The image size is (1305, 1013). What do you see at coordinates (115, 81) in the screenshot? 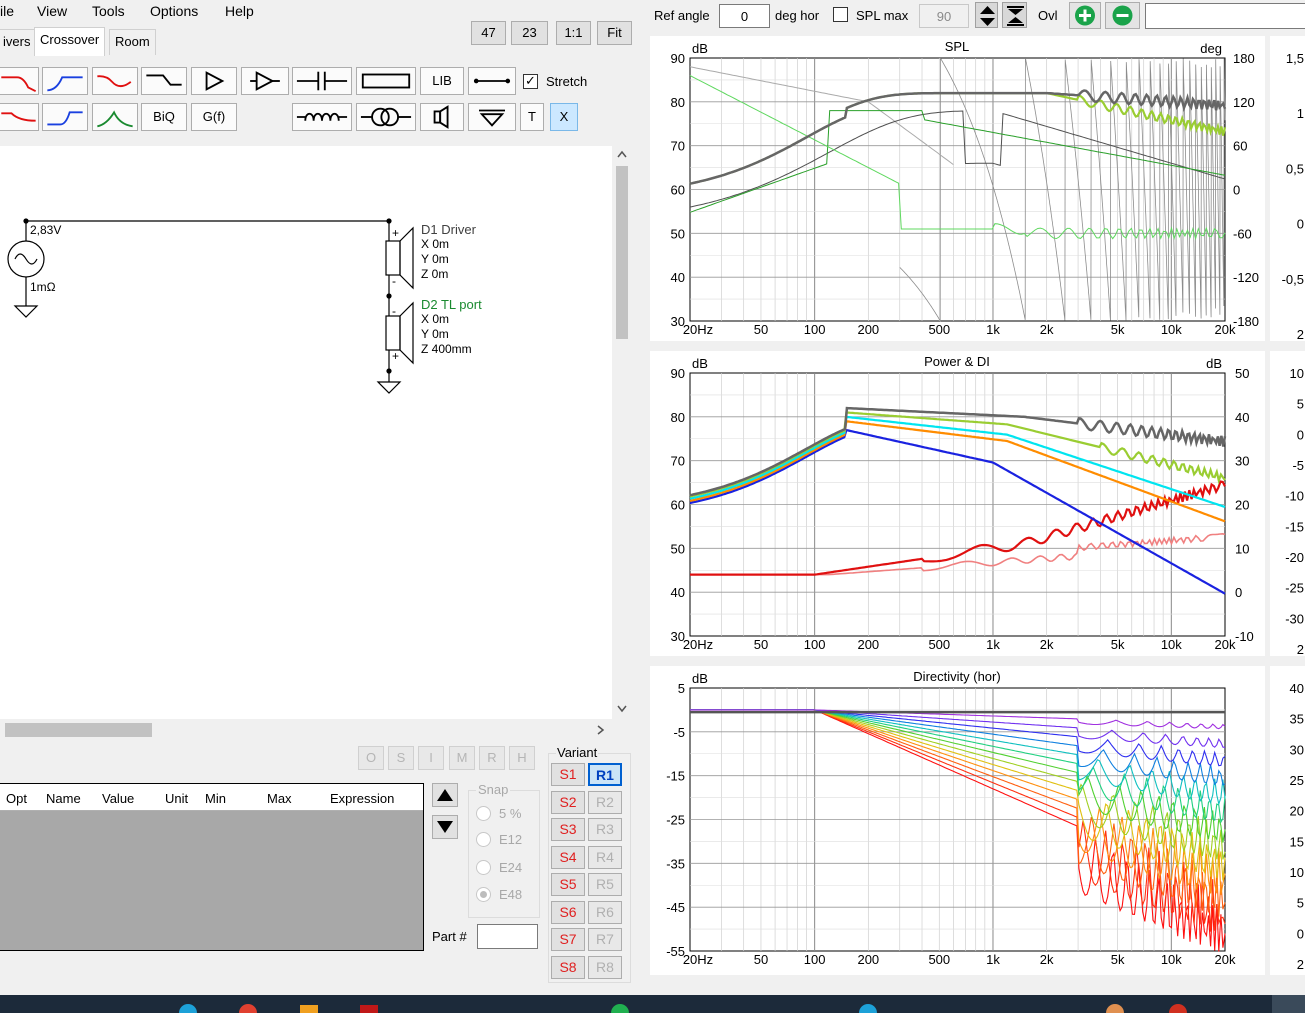
I see `bandstop-red-button` at bounding box center [115, 81].